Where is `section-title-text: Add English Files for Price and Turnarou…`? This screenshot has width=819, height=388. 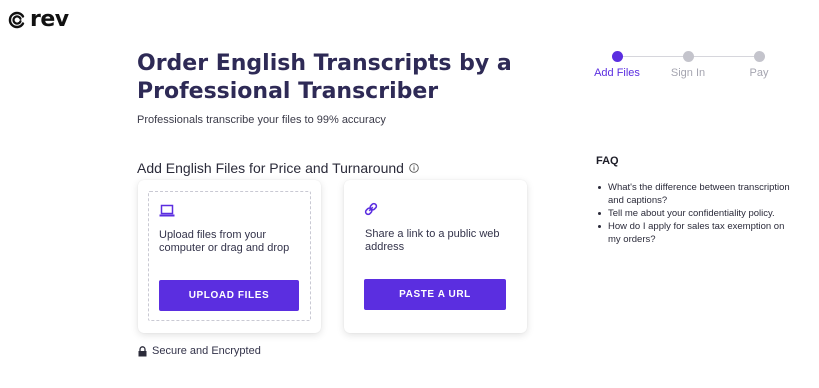
section-title-text: Add English Files for Price and Turnarou… is located at coordinates (270, 168).